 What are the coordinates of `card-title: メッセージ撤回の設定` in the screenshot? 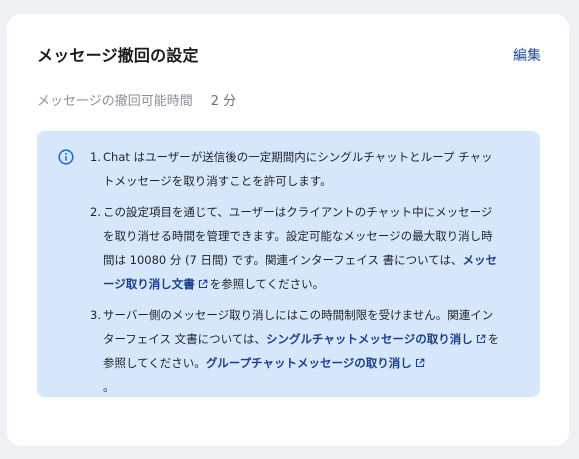 It's located at (118, 55).